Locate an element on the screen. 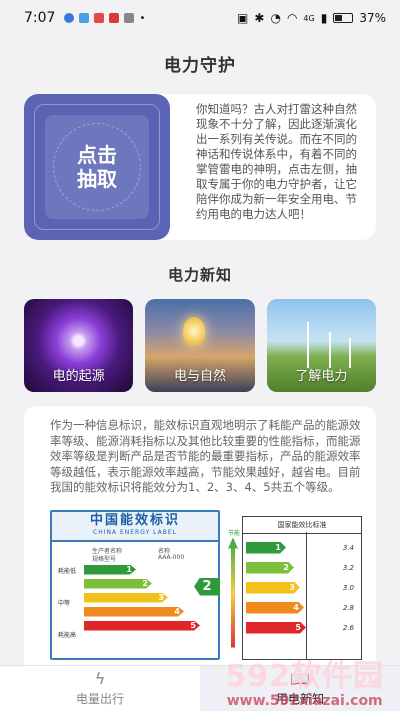 Image resolution: width=400 pixels, height=711 pixels. knowledge-tiles: 电的起源 电与自然 了解电力 is located at coordinates (200, 345).